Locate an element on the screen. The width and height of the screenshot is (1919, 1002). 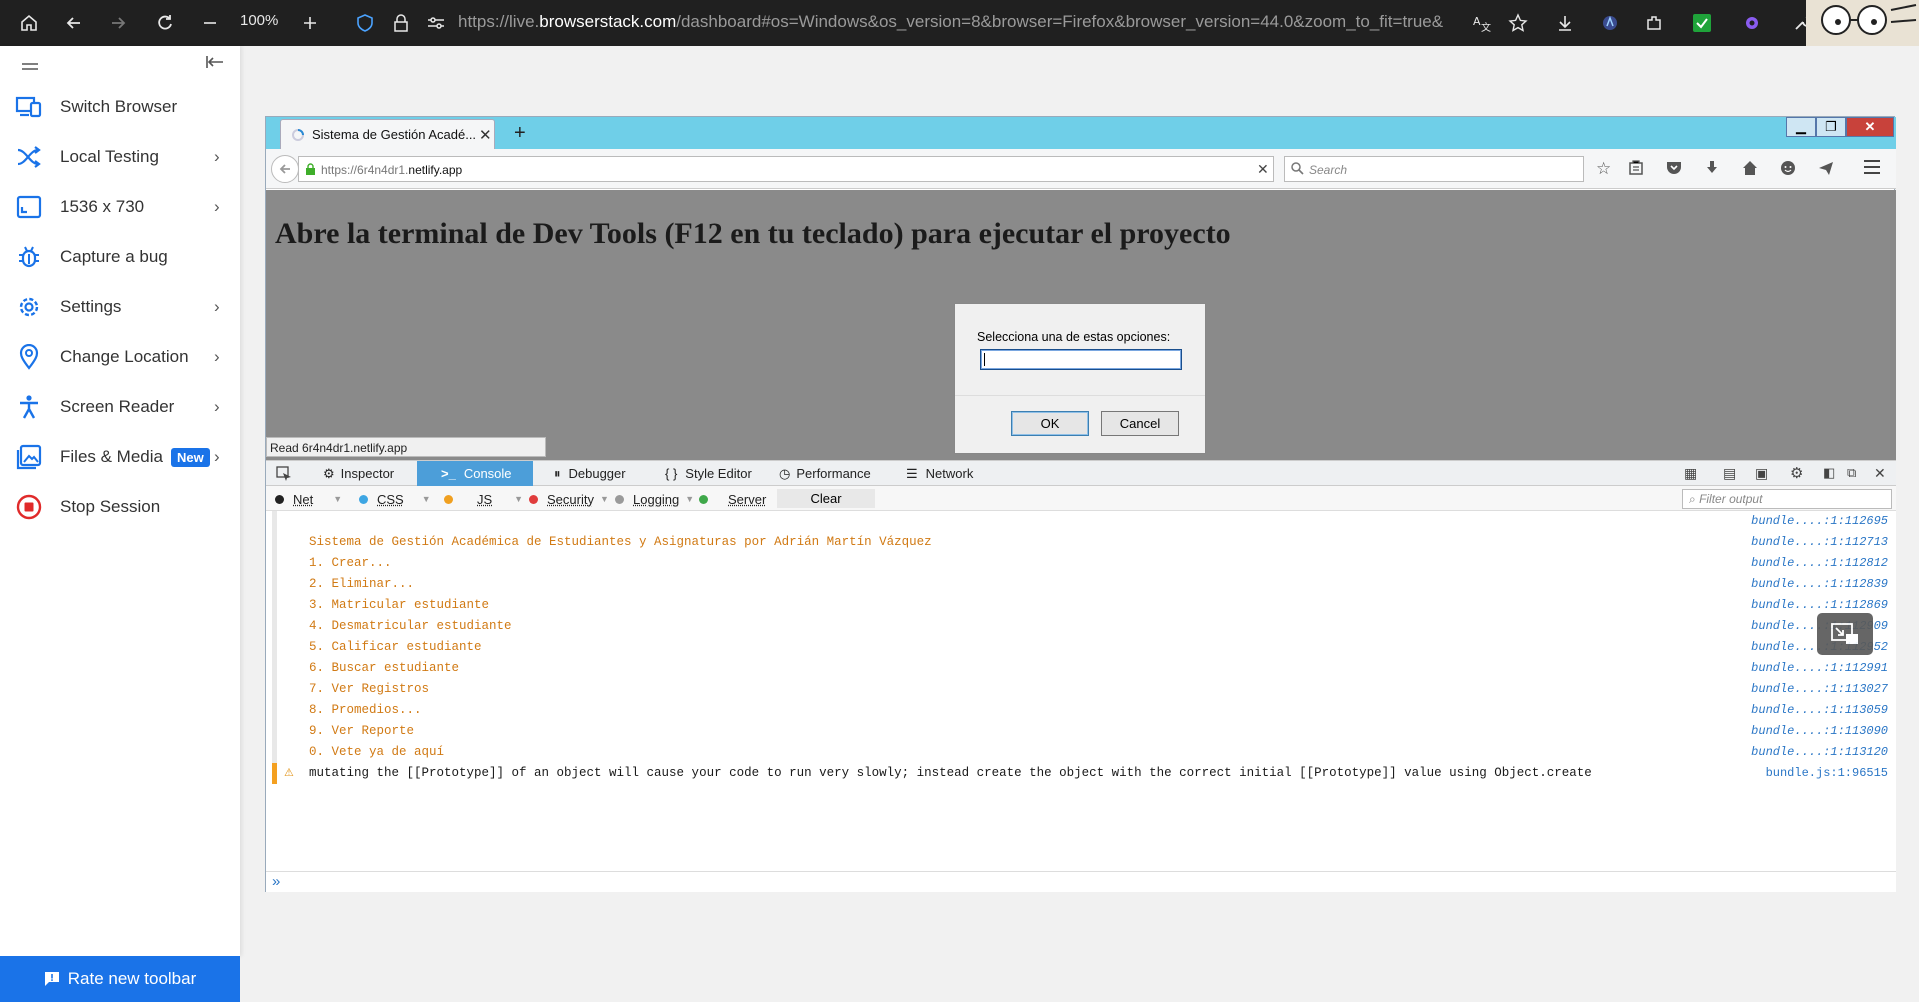
dock-side-icon: ◧ is located at coordinates (1829, 473).